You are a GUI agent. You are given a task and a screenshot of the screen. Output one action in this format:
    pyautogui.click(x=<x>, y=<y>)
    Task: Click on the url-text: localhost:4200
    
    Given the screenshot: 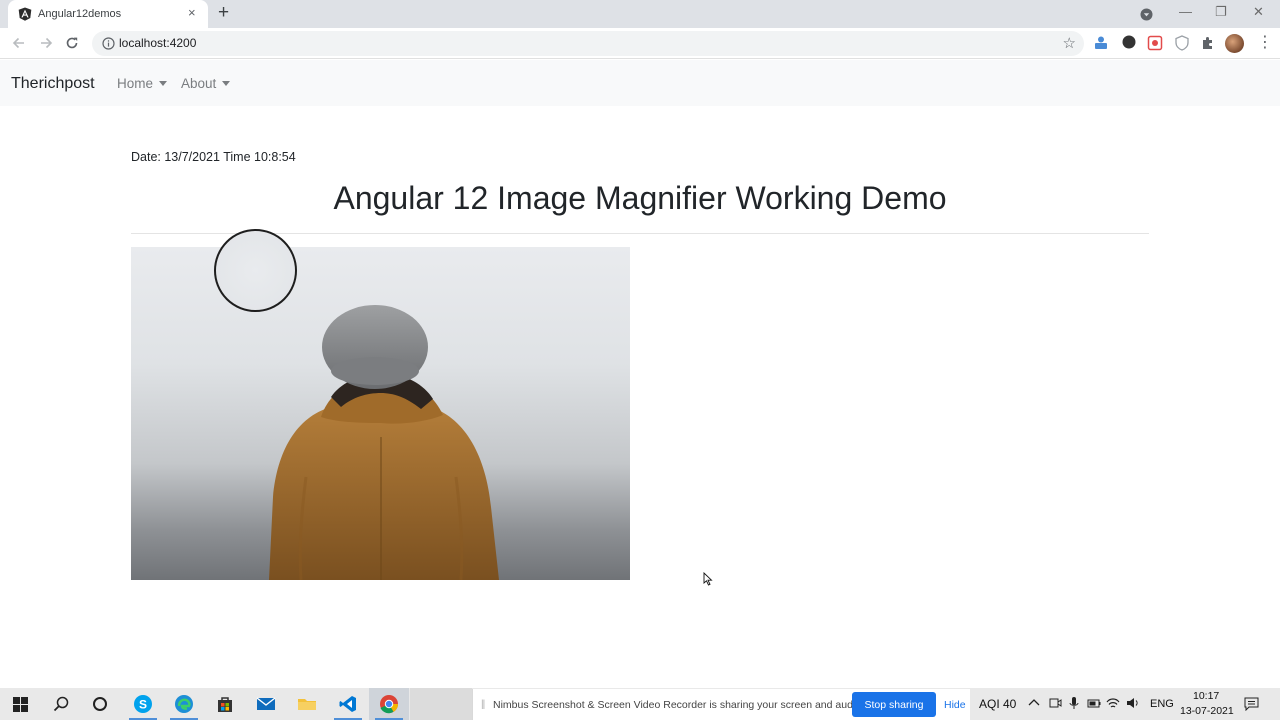 What is the action you would take?
    pyautogui.click(x=157, y=43)
    